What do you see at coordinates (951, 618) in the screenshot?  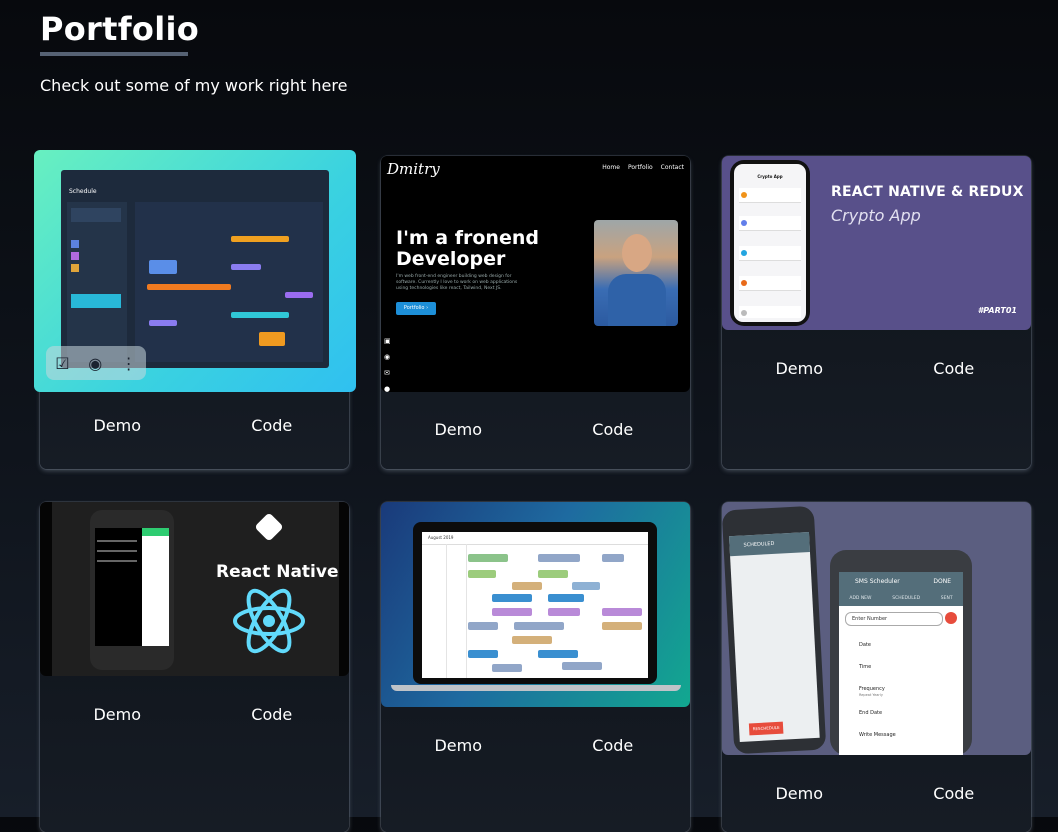 I see `contact-icon` at bounding box center [951, 618].